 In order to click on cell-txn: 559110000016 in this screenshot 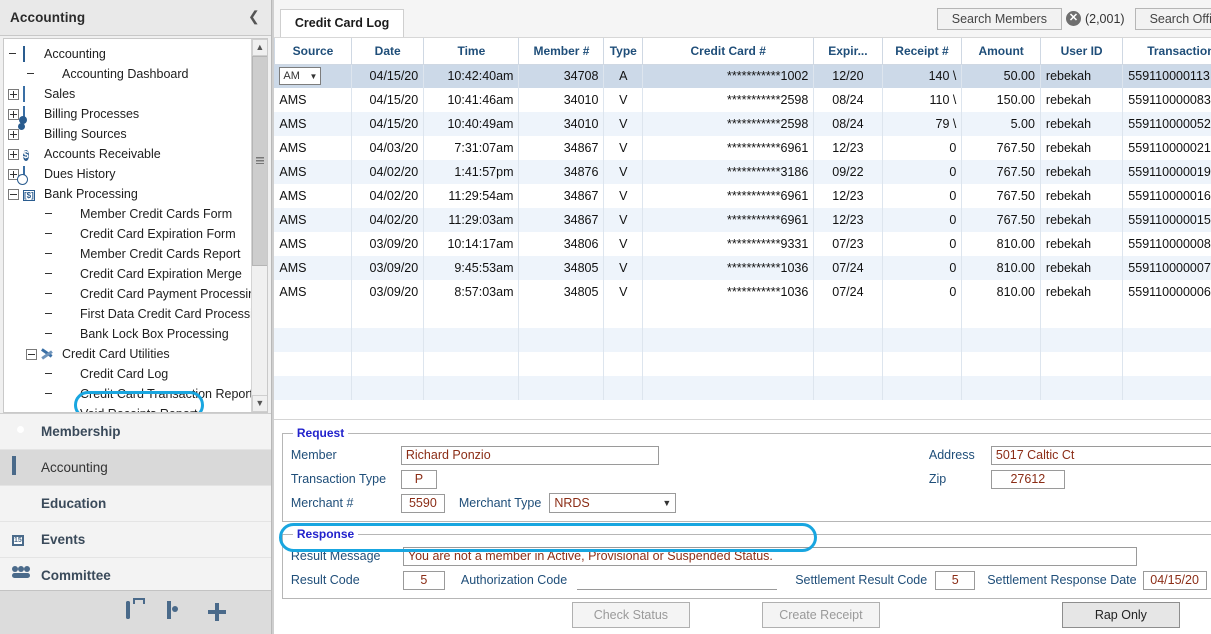, I will do `click(1166, 196)`.